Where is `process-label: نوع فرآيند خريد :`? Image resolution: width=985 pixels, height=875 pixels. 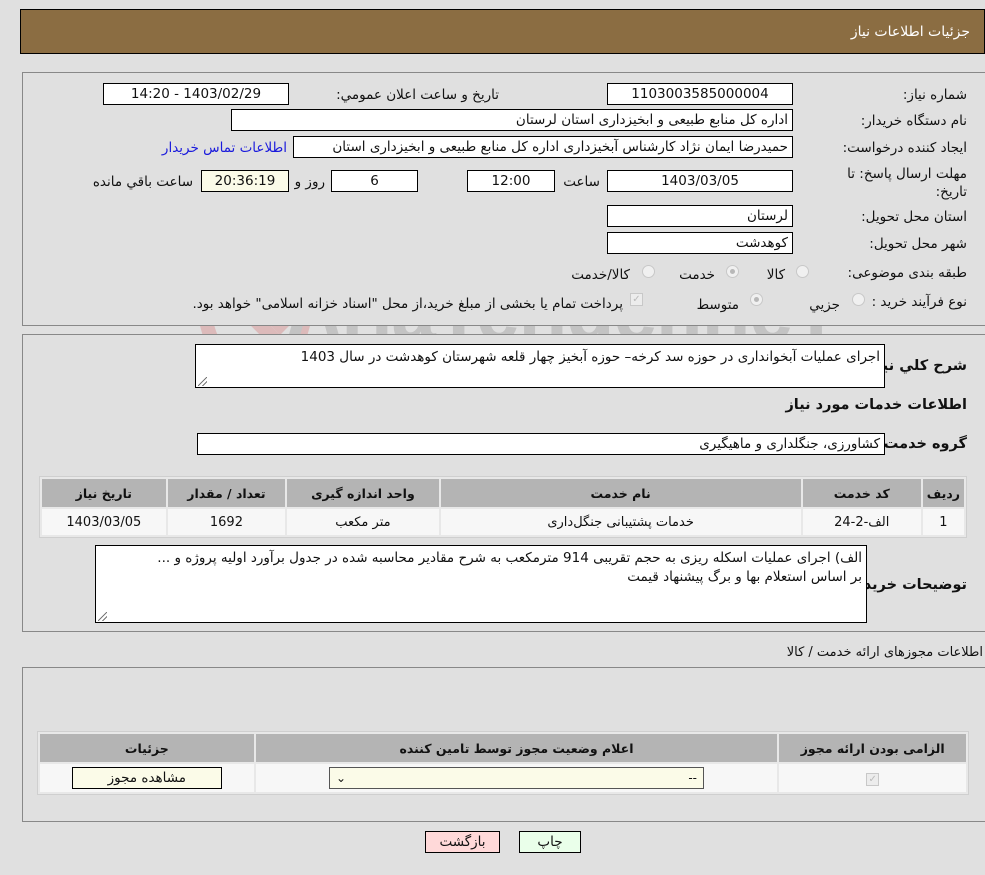
process-label: نوع فرآيند خريد : is located at coordinates (919, 302).